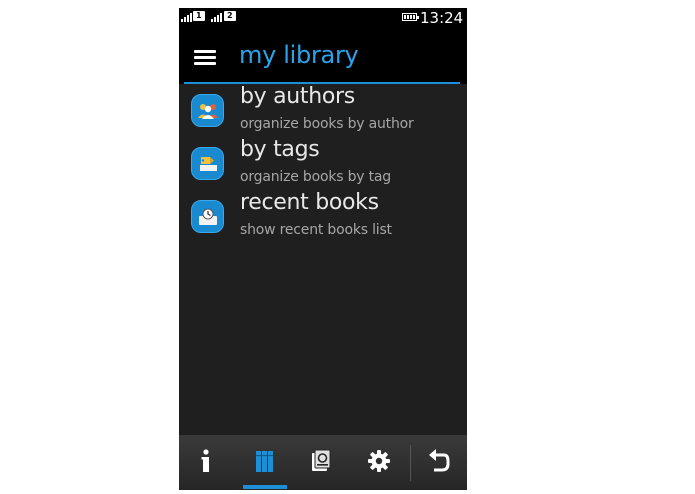 This screenshot has height=494, width=695. Describe the element at coordinates (315, 177) in the screenshot. I see `menu-item-subtitle: organize books by tag` at that location.